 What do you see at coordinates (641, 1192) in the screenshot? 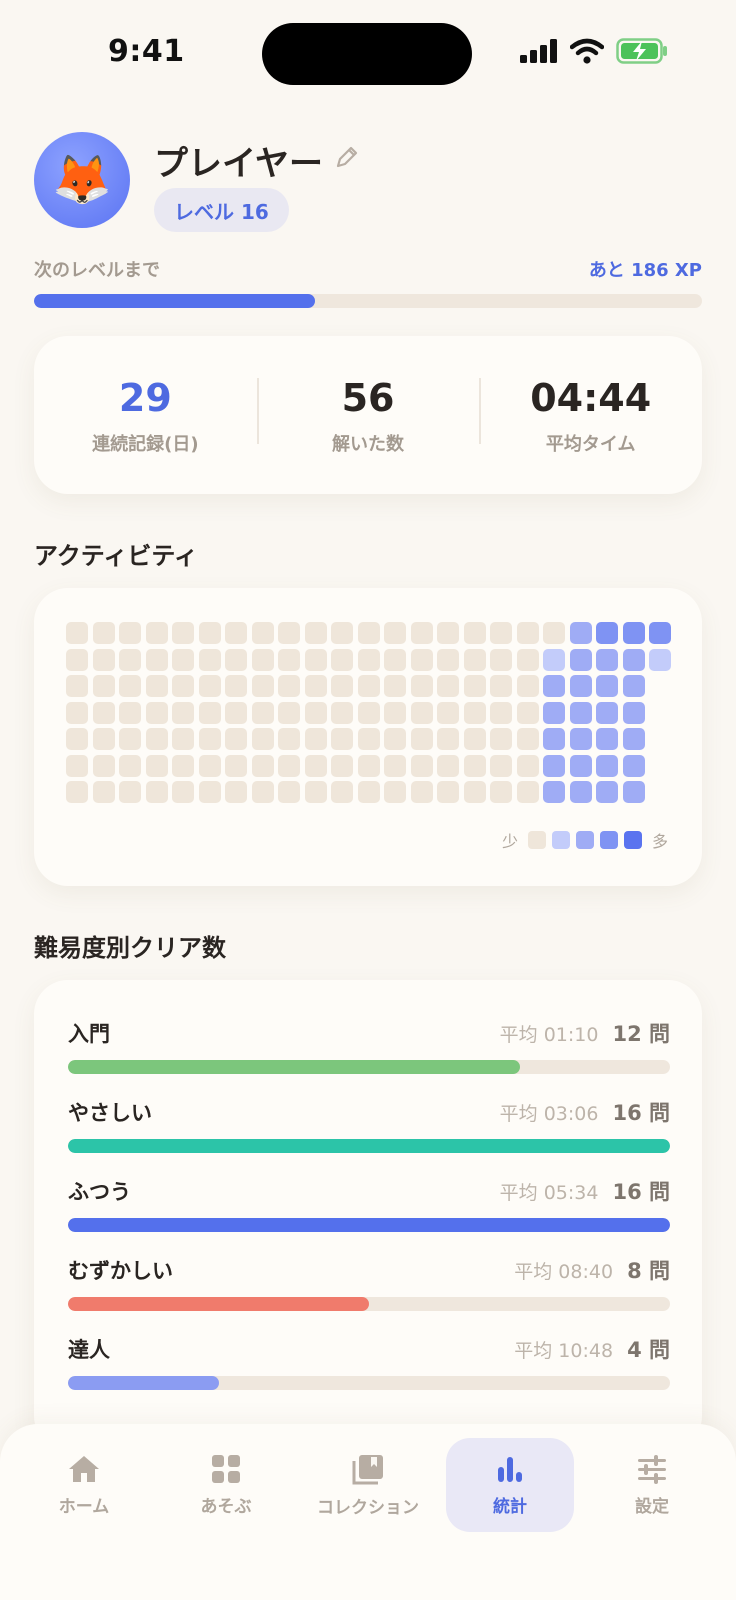
I see `difficulty-count: 16 問` at bounding box center [641, 1192].